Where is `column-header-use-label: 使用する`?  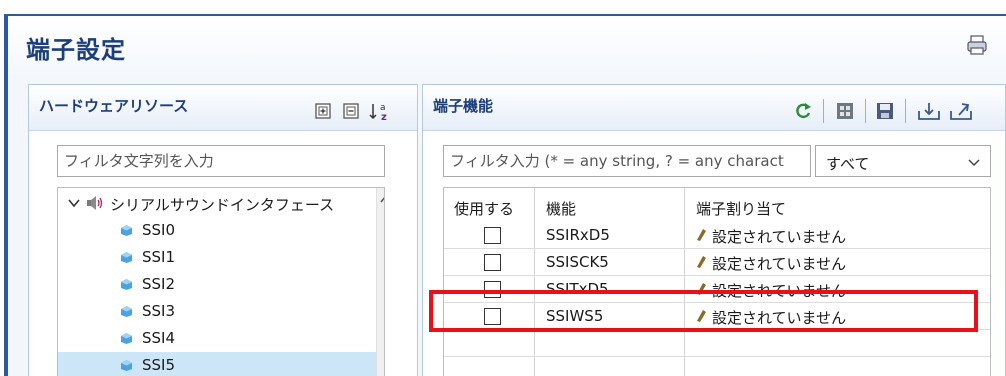
column-header-use-label: 使用する is located at coordinates (484, 209).